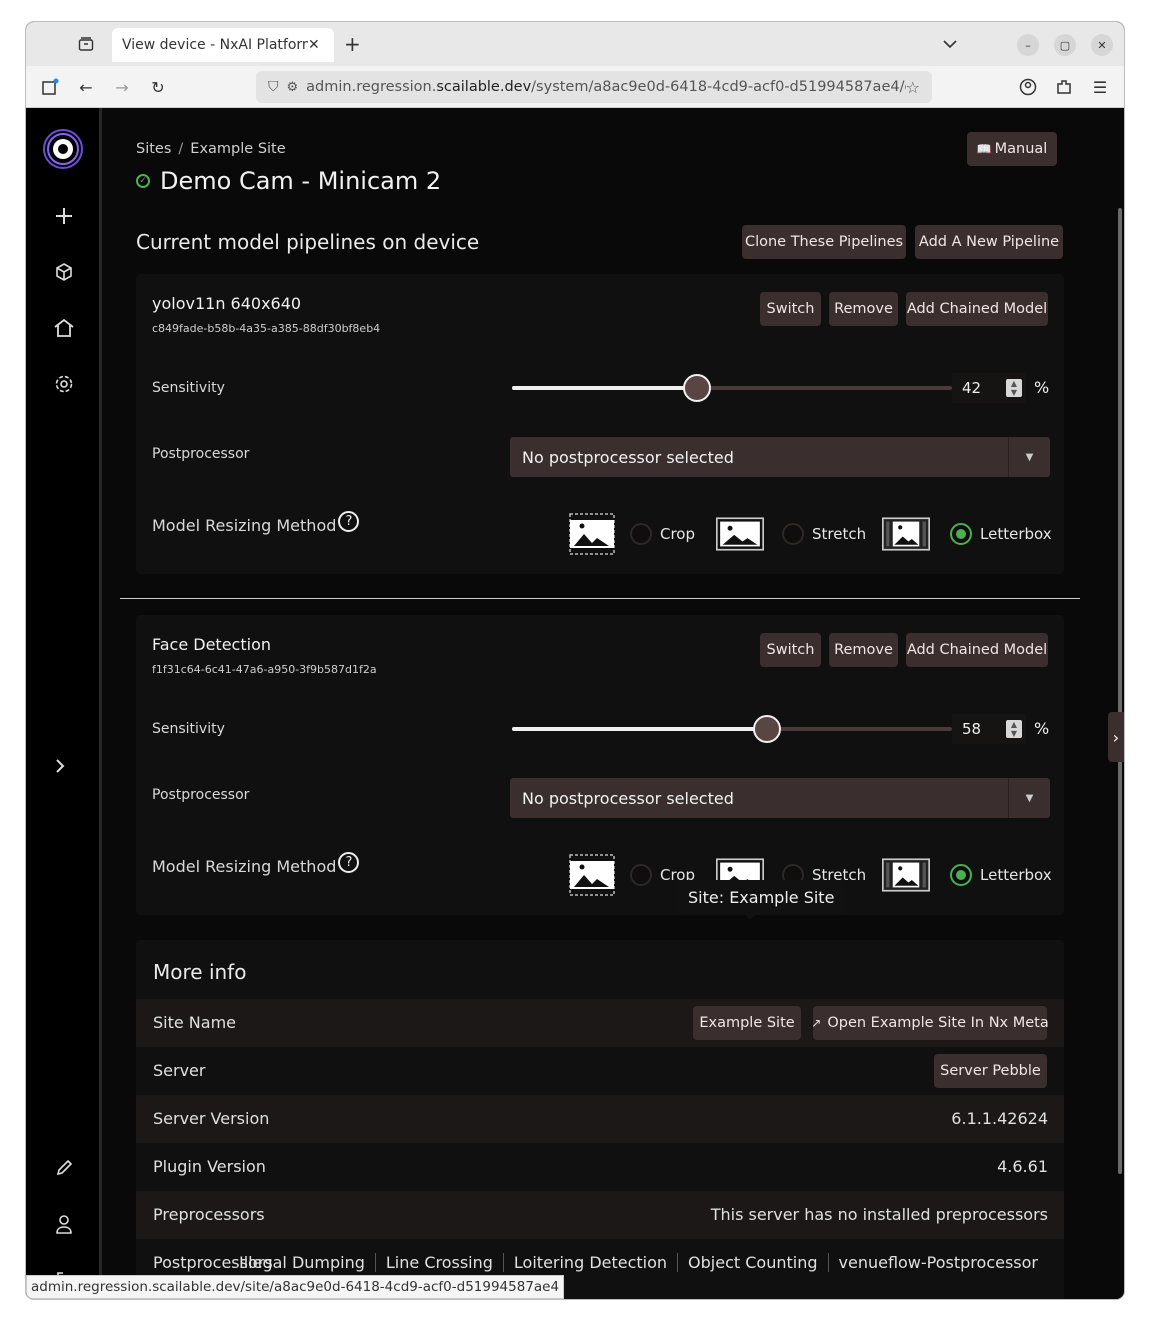 Image resolution: width=1150 pixels, height=1328 pixels. What do you see at coordinates (600, 598) in the screenshot?
I see `pipeline-divider` at bounding box center [600, 598].